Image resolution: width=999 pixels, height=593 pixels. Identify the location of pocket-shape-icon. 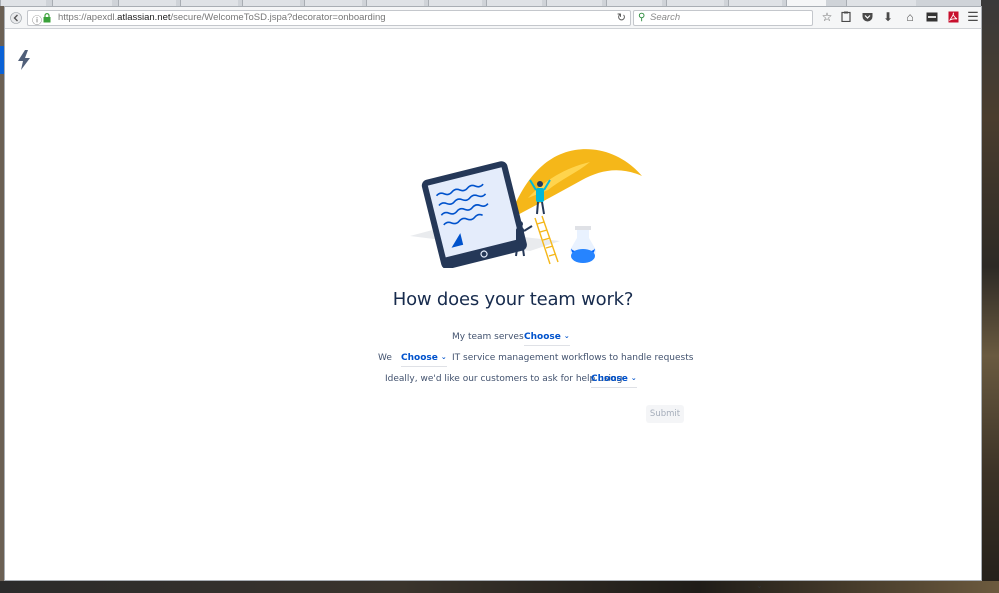
(867, 17).